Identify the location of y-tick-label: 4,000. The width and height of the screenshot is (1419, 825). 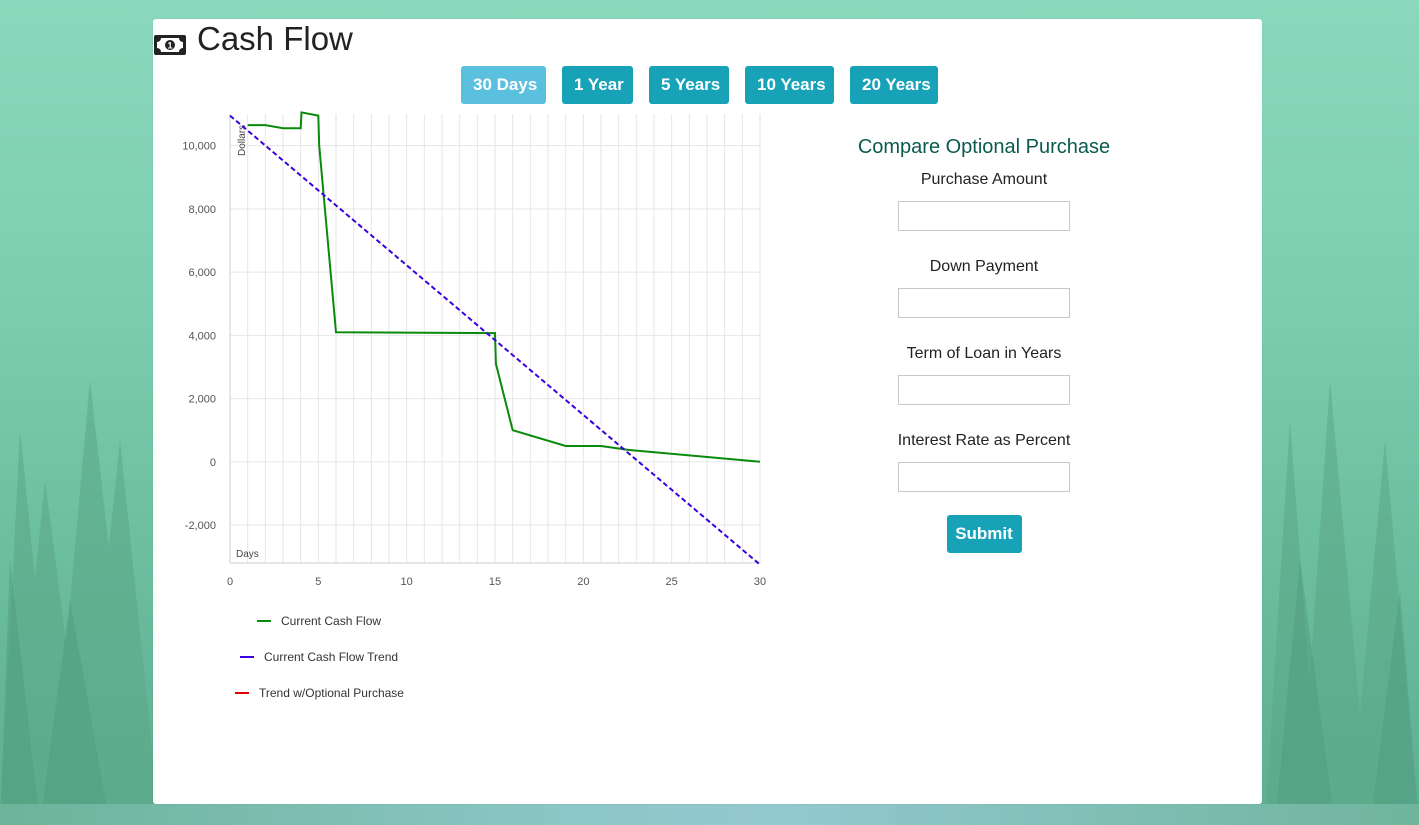
(202, 336).